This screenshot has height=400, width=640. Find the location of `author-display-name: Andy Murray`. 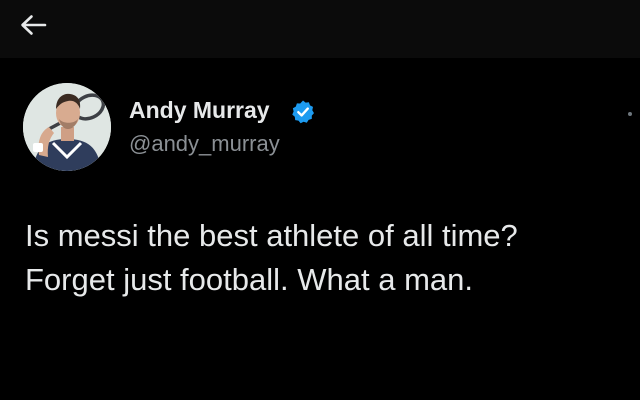

author-display-name: Andy Murray is located at coordinates (199, 110).